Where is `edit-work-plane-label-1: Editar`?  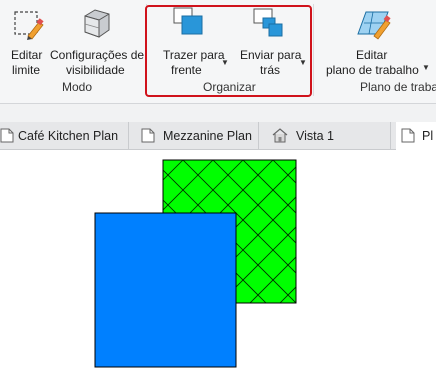 edit-work-plane-label-1: Editar is located at coordinates (372, 55).